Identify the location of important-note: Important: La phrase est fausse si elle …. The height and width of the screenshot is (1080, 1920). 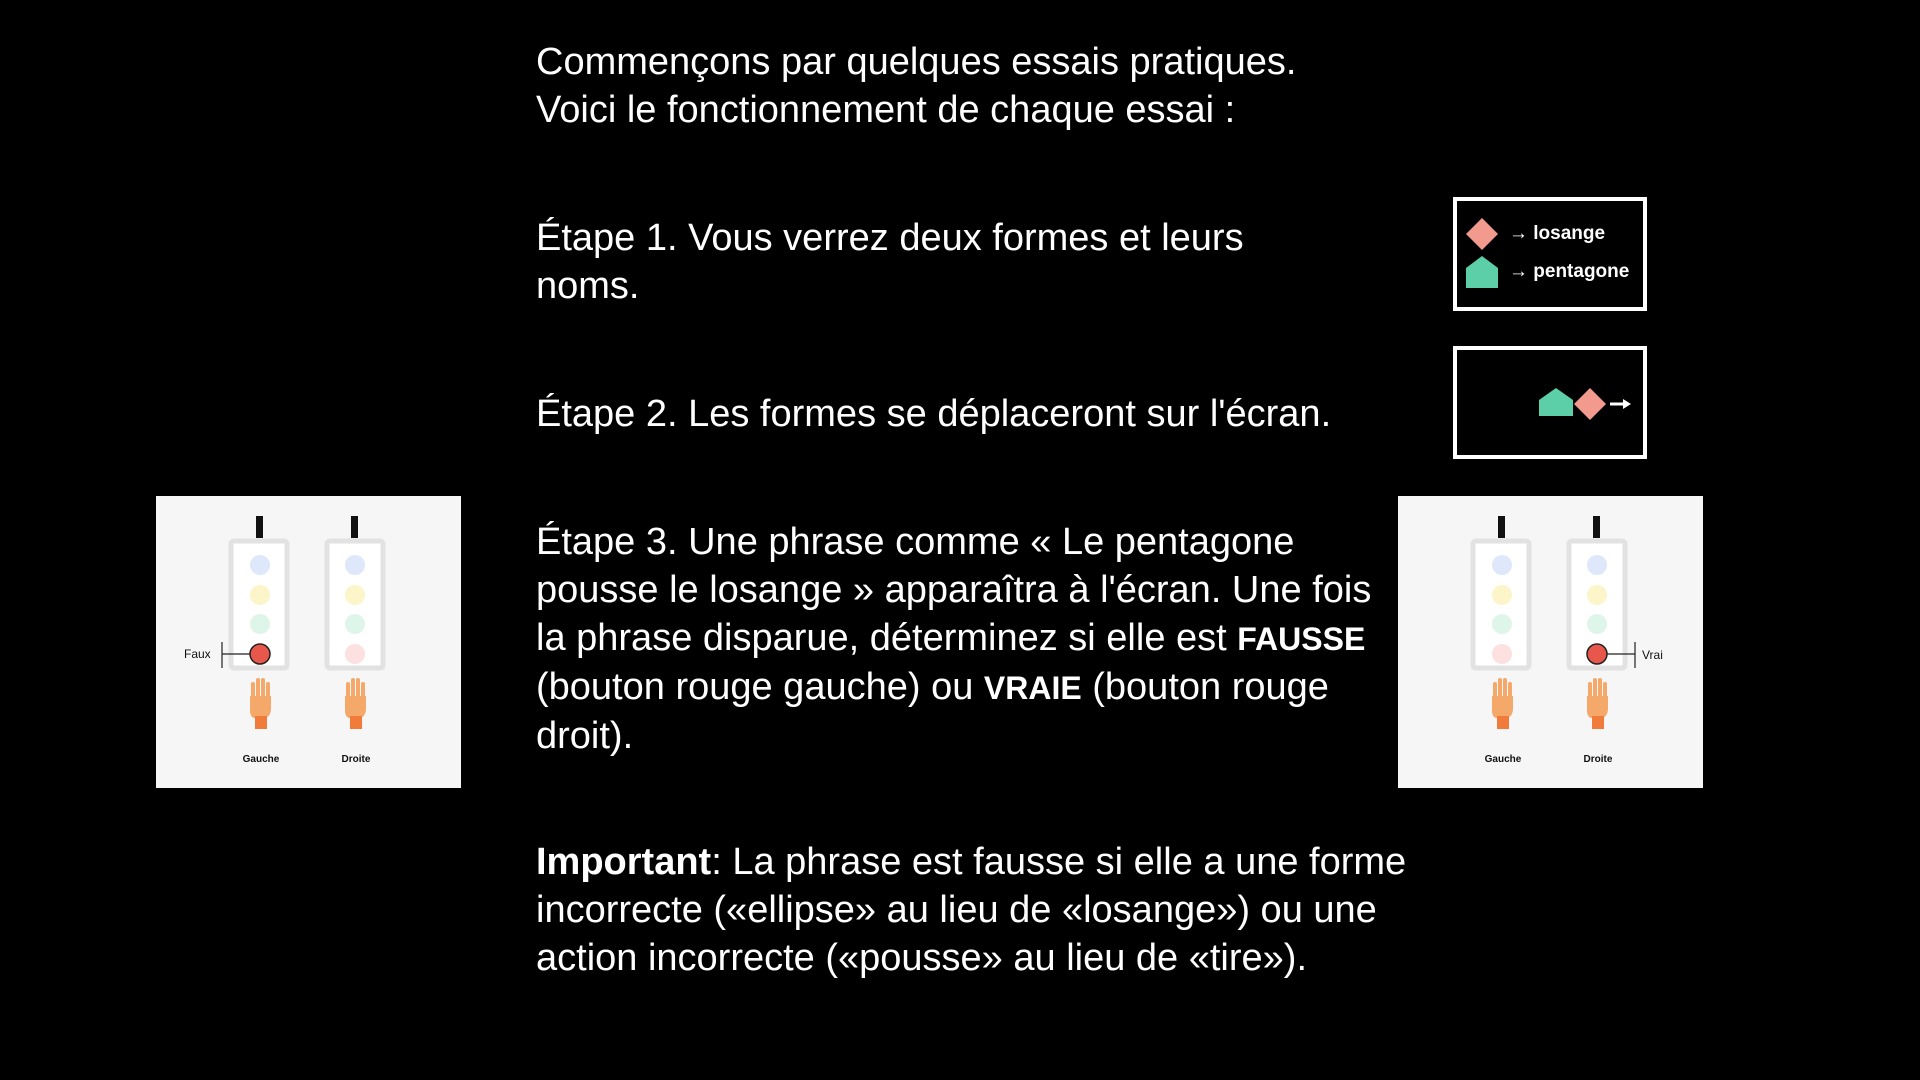
(986, 910).